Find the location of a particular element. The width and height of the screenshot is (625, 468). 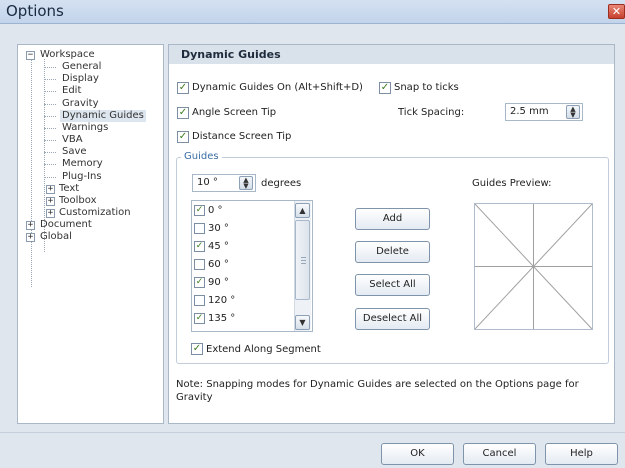

tree-item-edit: Edit is located at coordinates (71, 91).